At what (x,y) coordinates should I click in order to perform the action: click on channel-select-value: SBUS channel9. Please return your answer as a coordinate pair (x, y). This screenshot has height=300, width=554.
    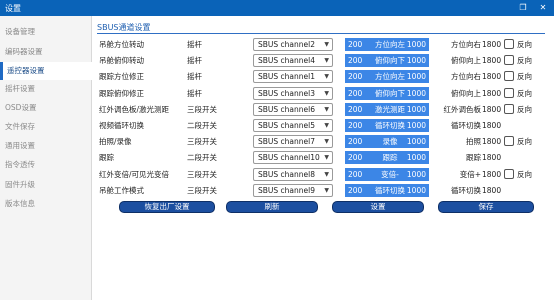
    Looking at the image, I should click on (286, 190).